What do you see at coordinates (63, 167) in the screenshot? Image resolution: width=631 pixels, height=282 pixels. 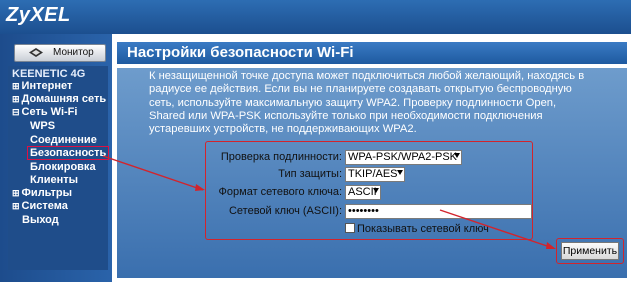 I see `nav-item-blocking: Блокировка` at bounding box center [63, 167].